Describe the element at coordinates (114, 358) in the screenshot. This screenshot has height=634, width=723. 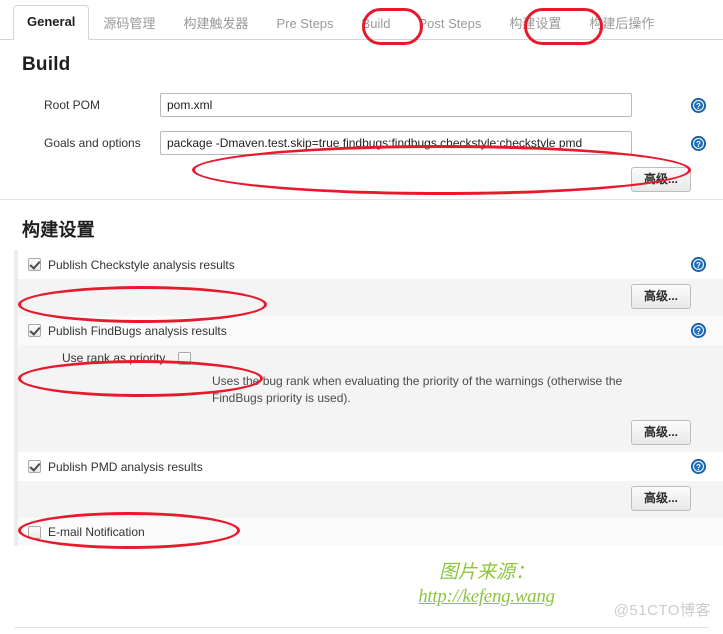
I see `use-rank-as-priority-label: Use rank as priority` at that location.